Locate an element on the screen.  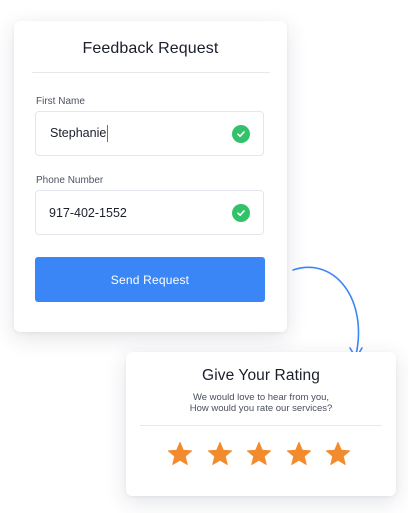
send-request-button: Send Request is located at coordinates (150, 279).